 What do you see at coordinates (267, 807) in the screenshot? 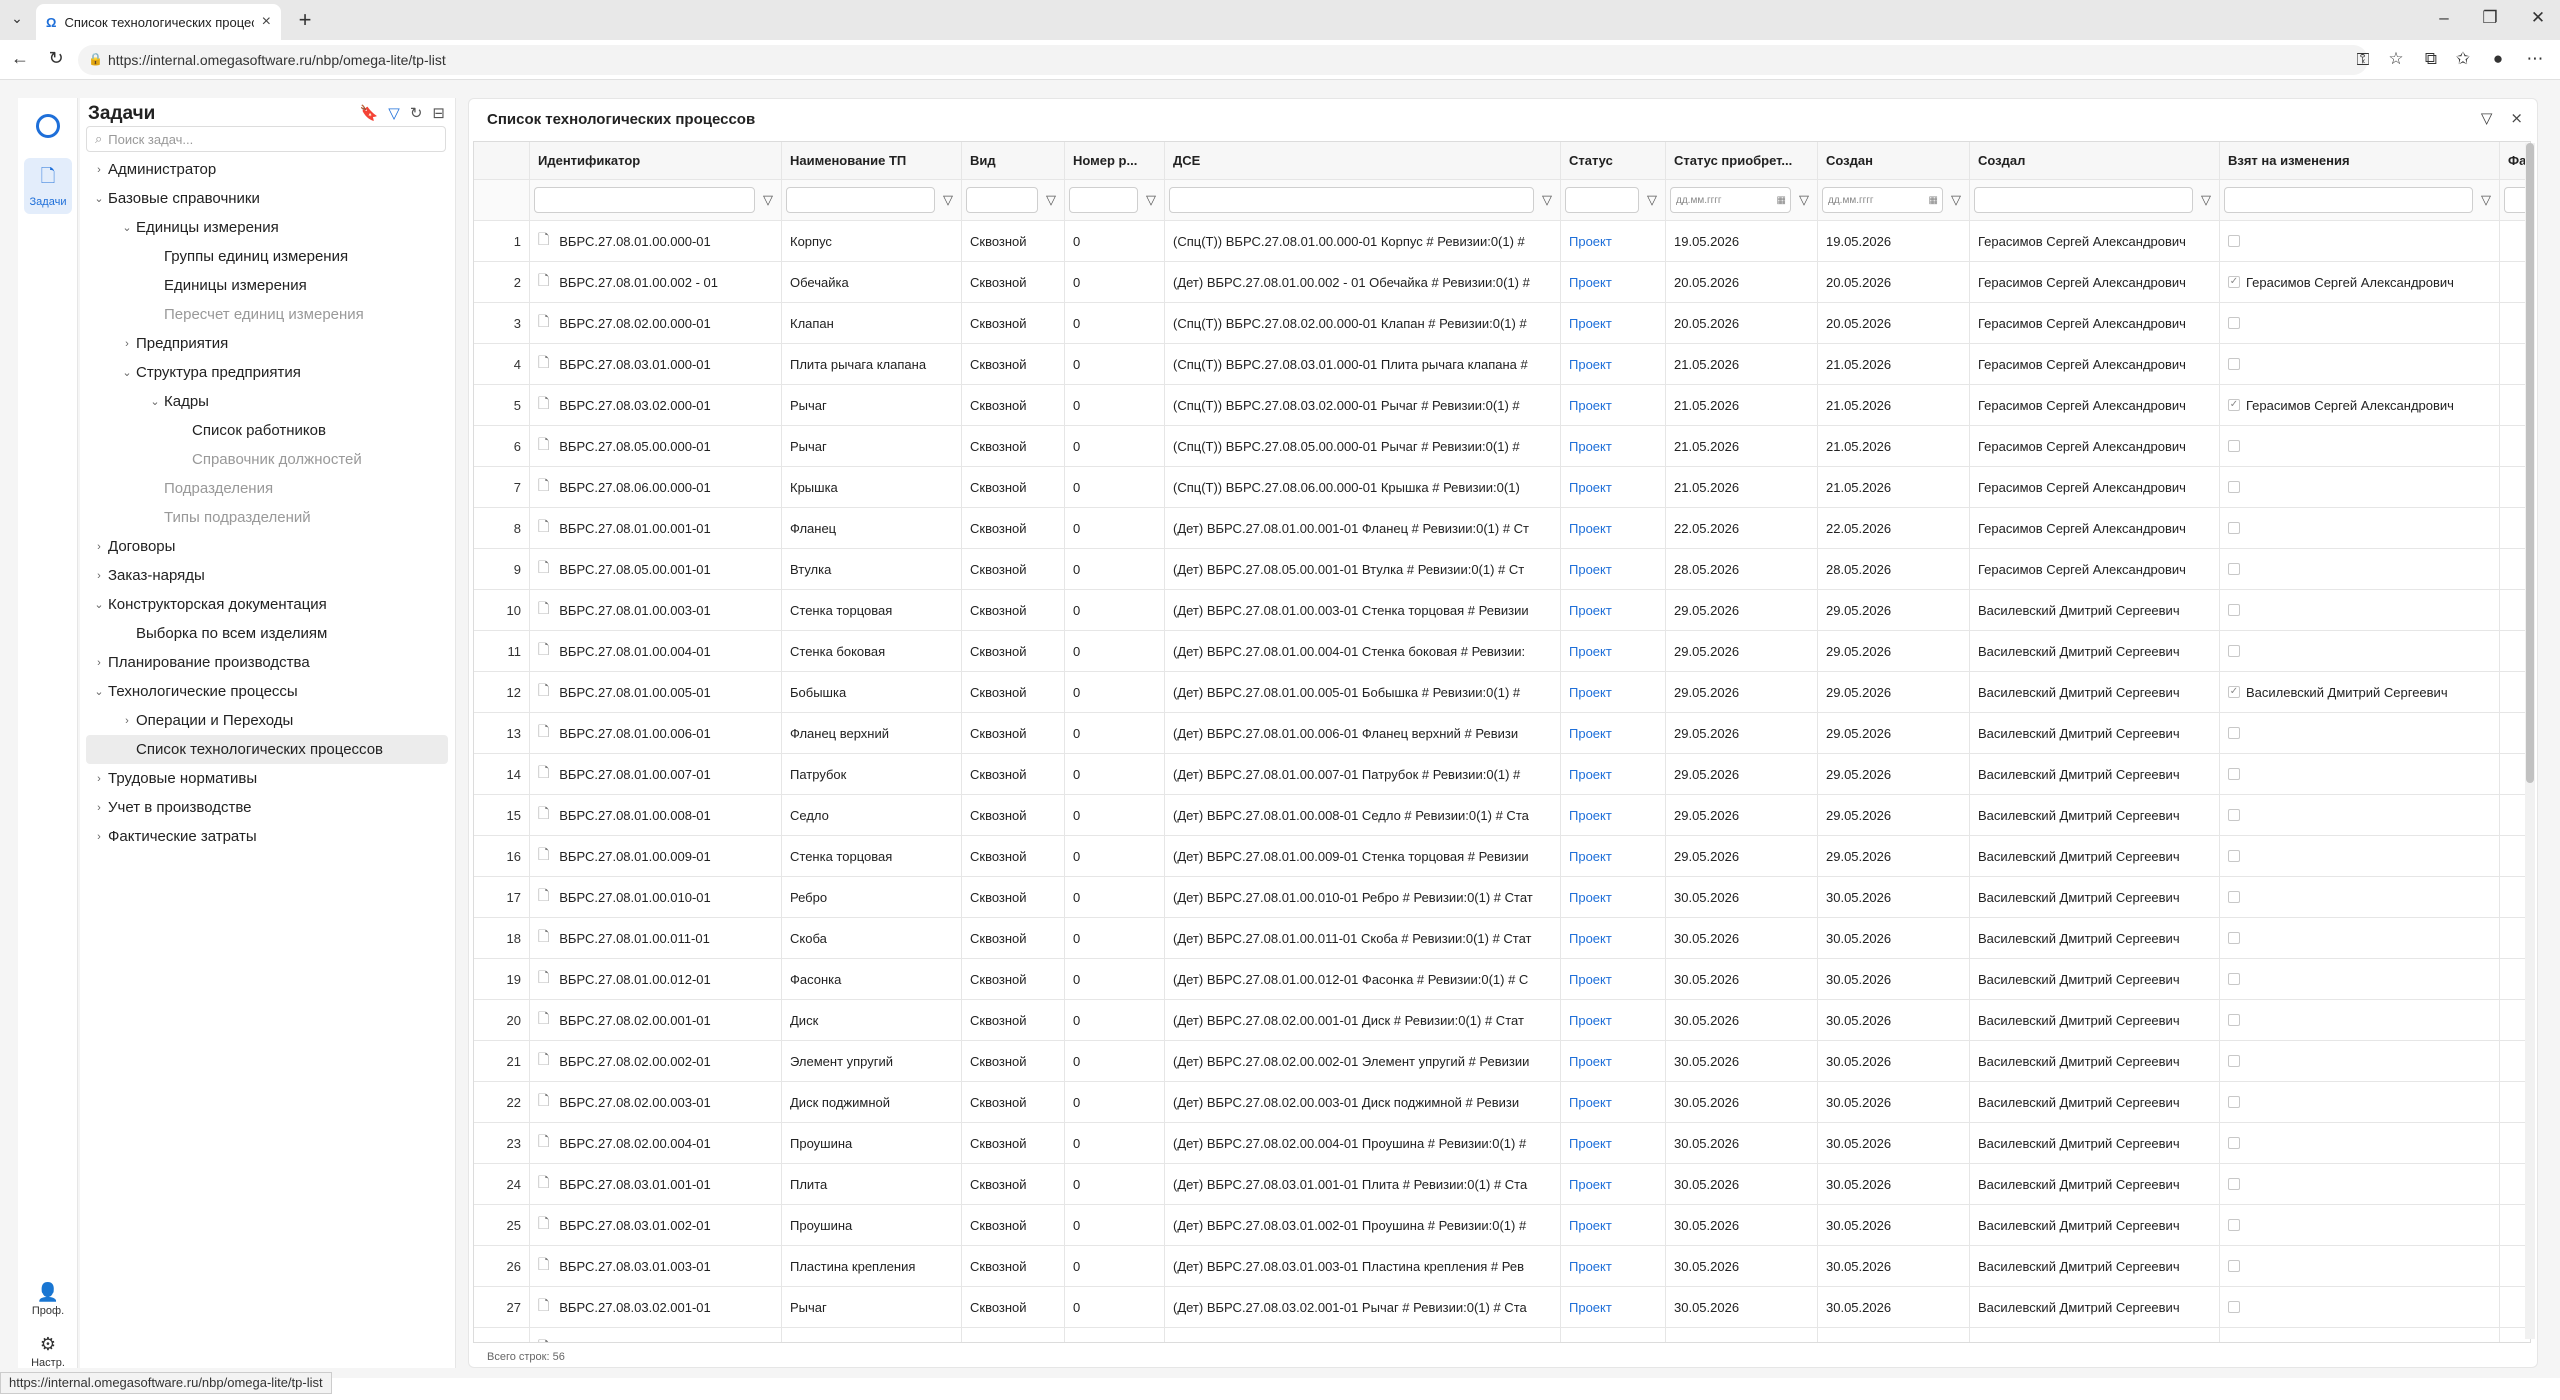
I see `tree-item: › Учет в производстве` at bounding box center [267, 807].